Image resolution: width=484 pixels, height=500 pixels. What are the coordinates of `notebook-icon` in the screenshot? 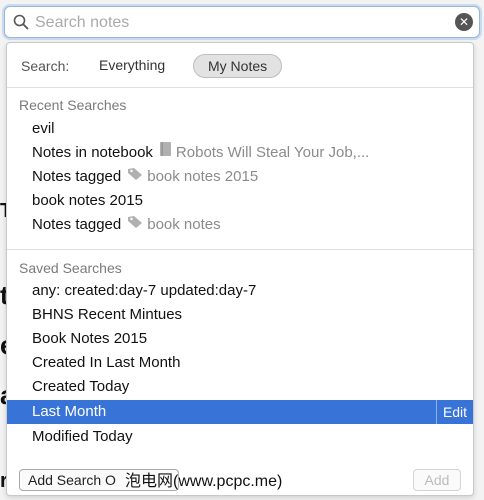 It's located at (165, 153).